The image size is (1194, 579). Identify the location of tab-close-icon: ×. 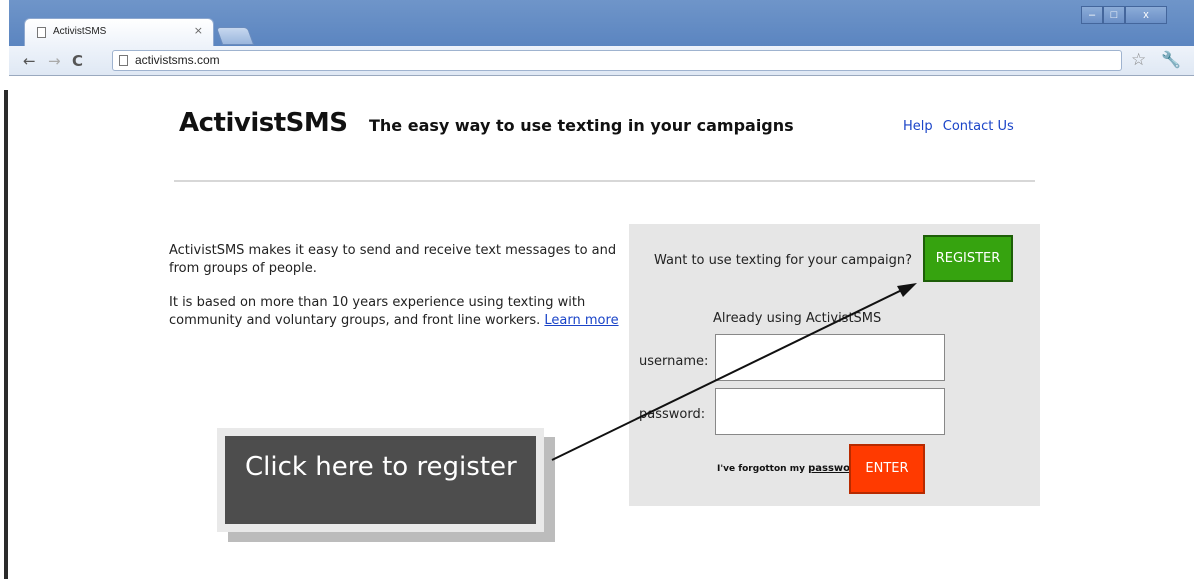
(198, 30).